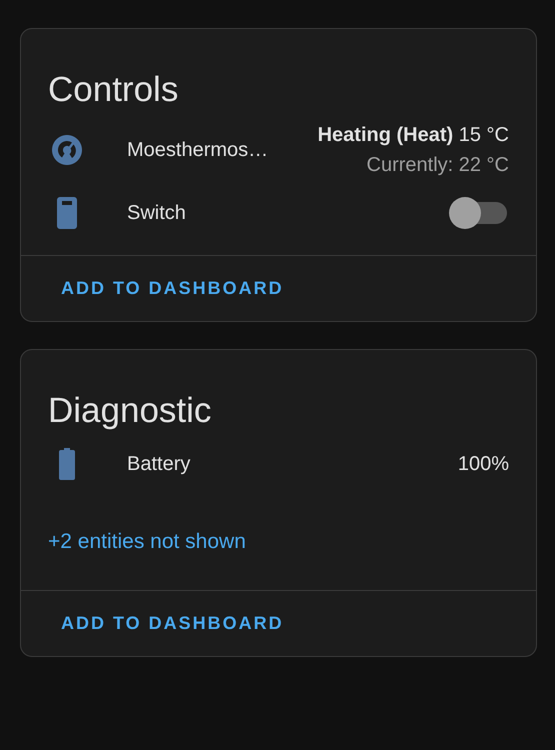 This screenshot has width=555, height=750. What do you see at coordinates (288, 213) in the screenshot?
I see `entity-name: Switch` at bounding box center [288, 213].